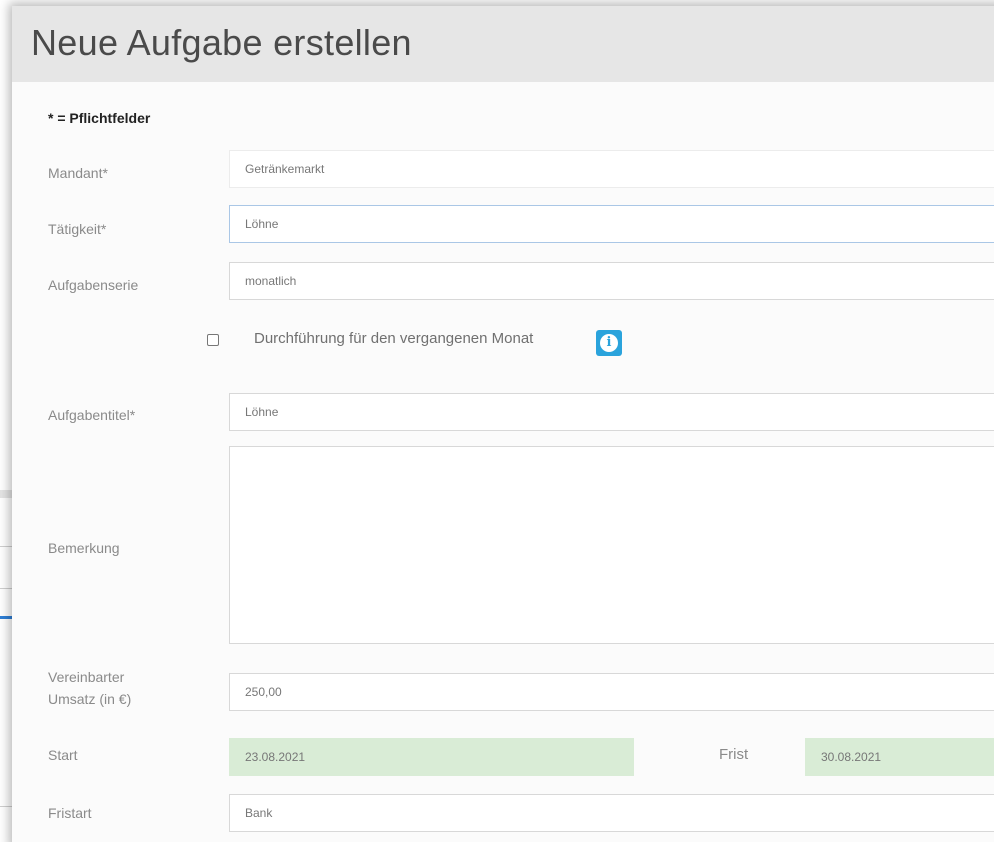 Image resolution: width=994 pixels, height=842 pixels. I want to click on info-button: i, so click(609, 343).